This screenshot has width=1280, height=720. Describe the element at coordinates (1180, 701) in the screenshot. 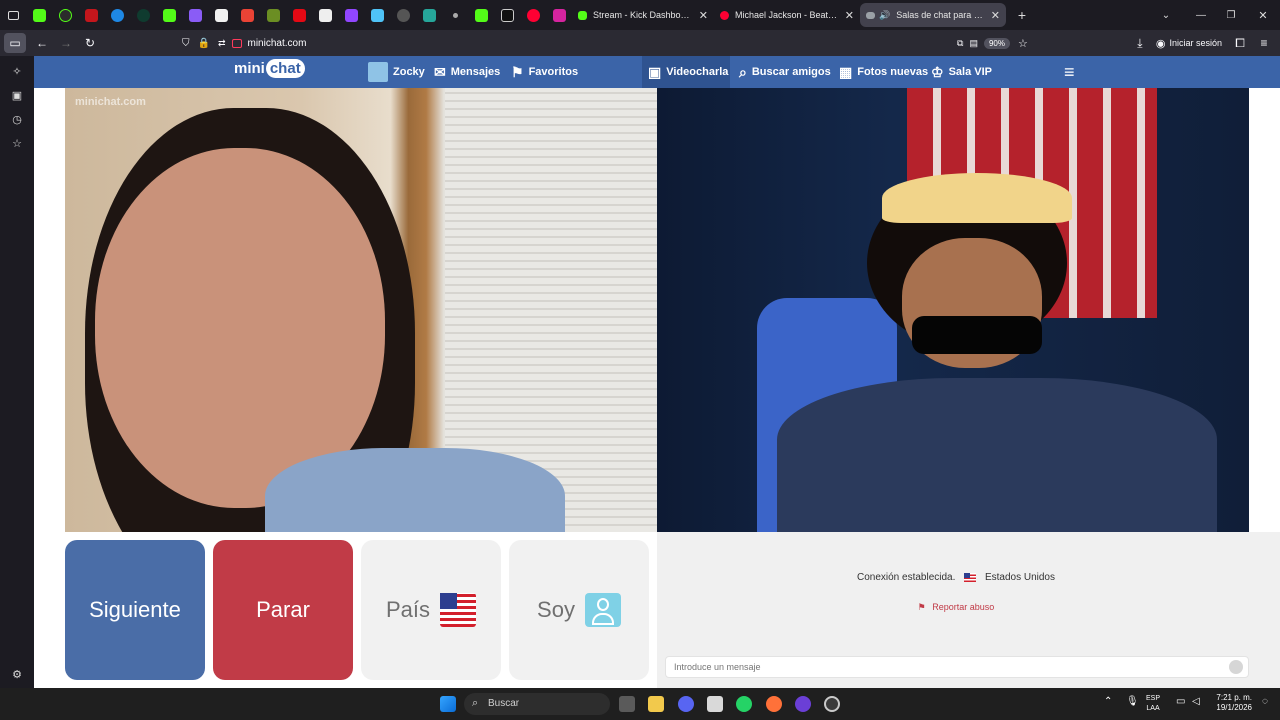

I see `network-icon: ▭` at that location.